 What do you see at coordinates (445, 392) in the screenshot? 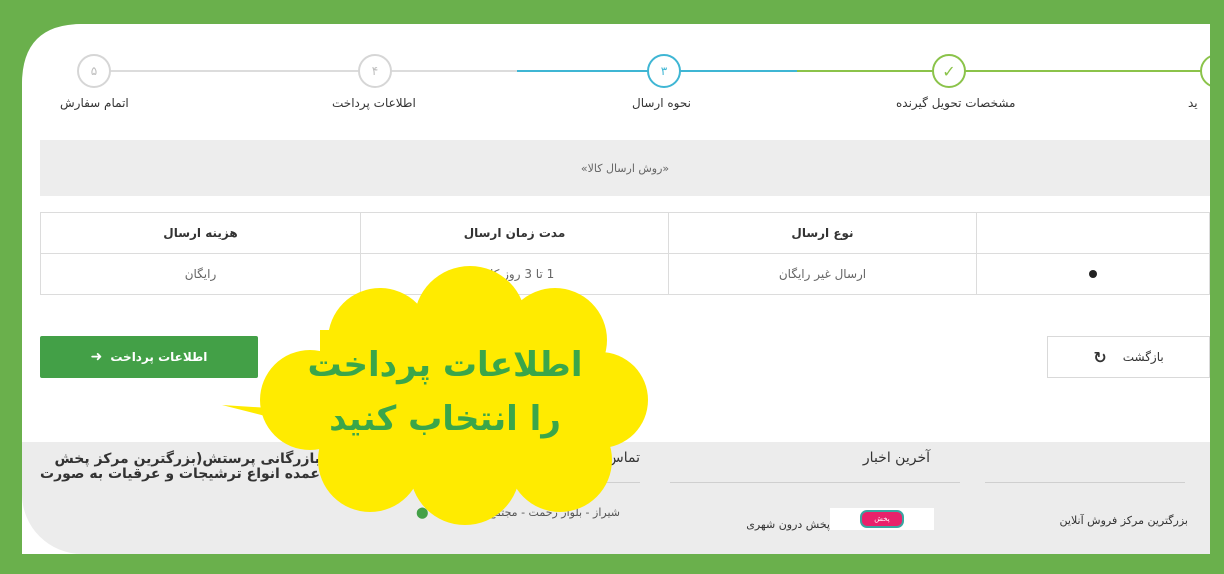
I see `callout-text: اطلاعات پرداخت را انتخاب کنید` at bounding box center [445, 392].